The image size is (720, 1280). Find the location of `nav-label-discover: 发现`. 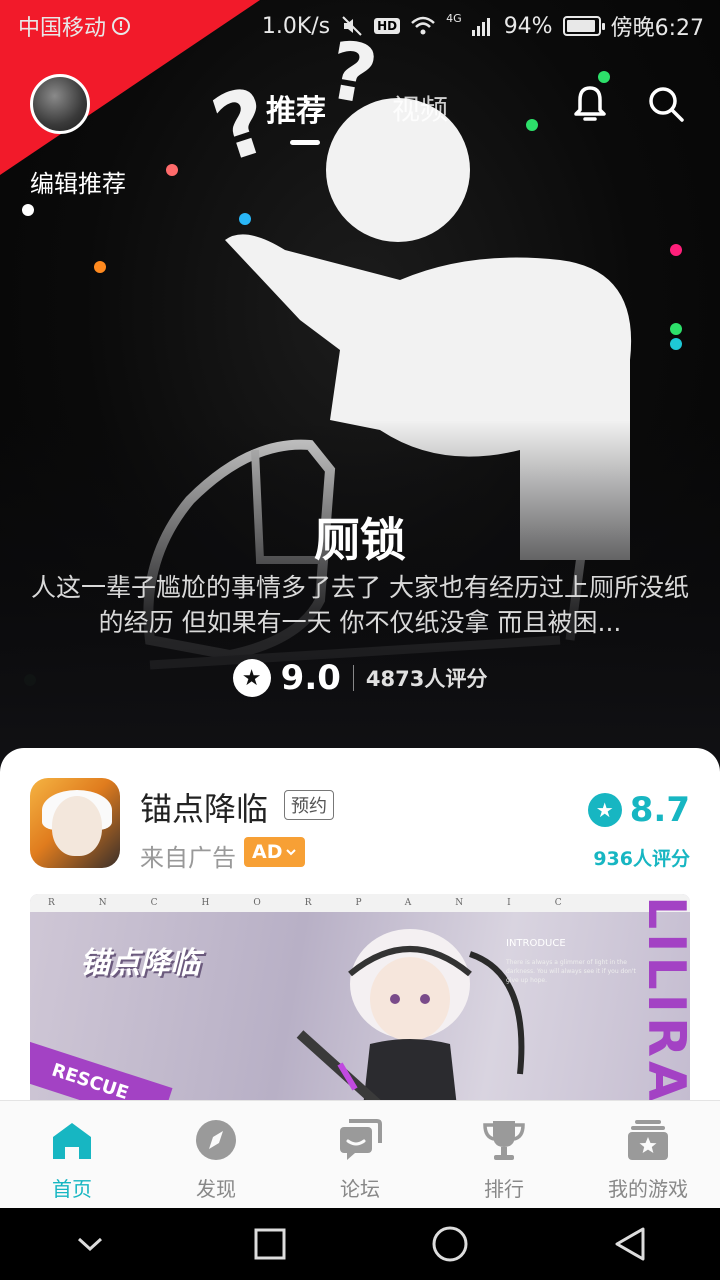

nav-label-discover: 发现 is located at coordinates (216, 1189).